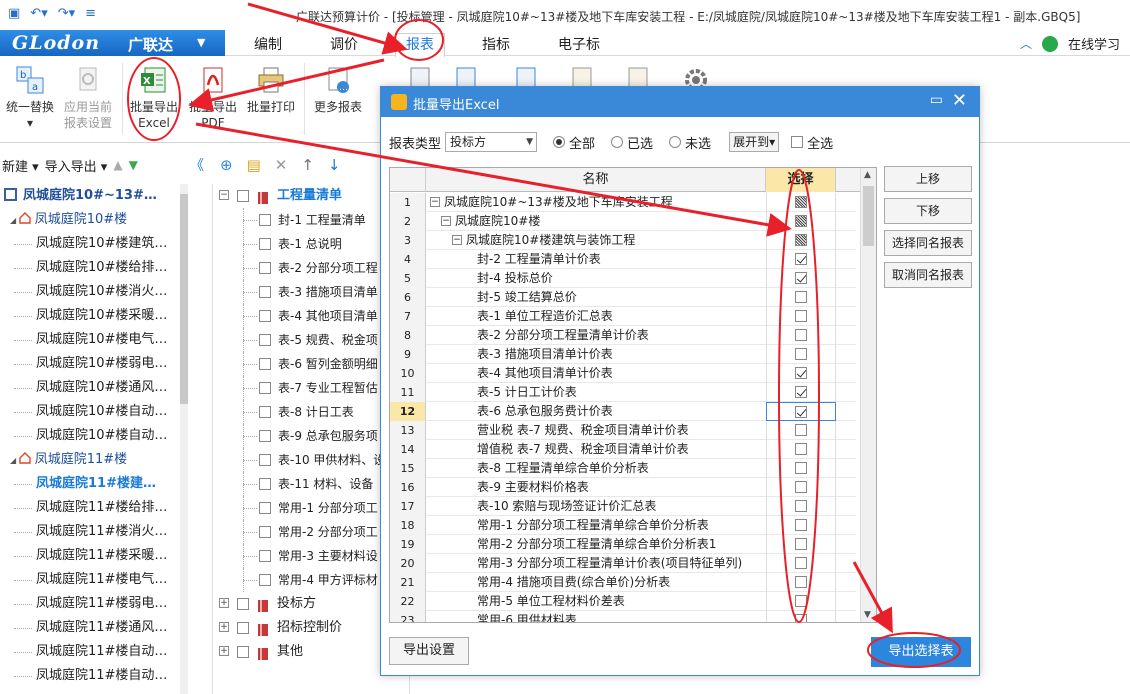  Describe the element at coordinates (623, 278) in the screenshot. I see `table-row: 5 封-4 投标总价` at that location.